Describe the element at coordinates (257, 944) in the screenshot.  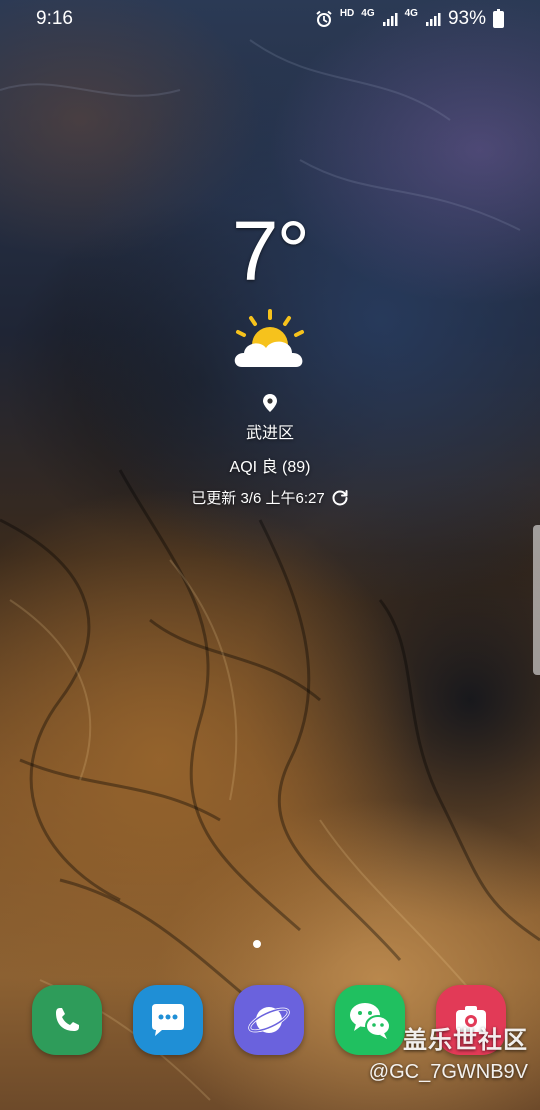
I see `page-indicator-dot` at that location.